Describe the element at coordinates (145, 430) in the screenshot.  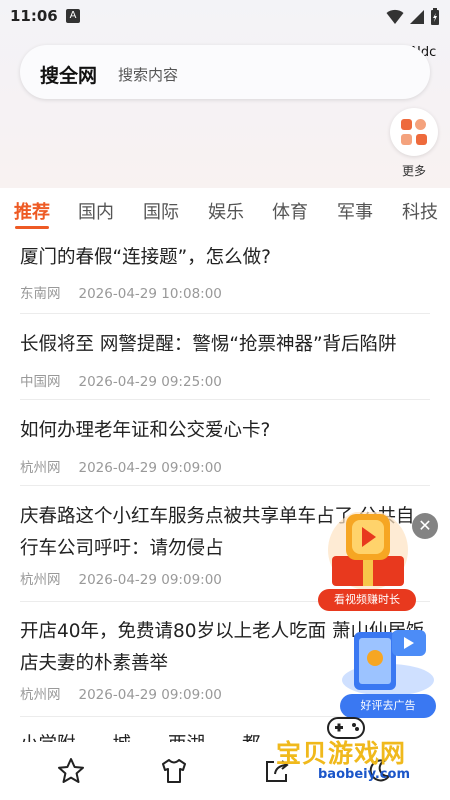
I see `news-title: 如何办理老年证和公交爱心卡?` at that location.